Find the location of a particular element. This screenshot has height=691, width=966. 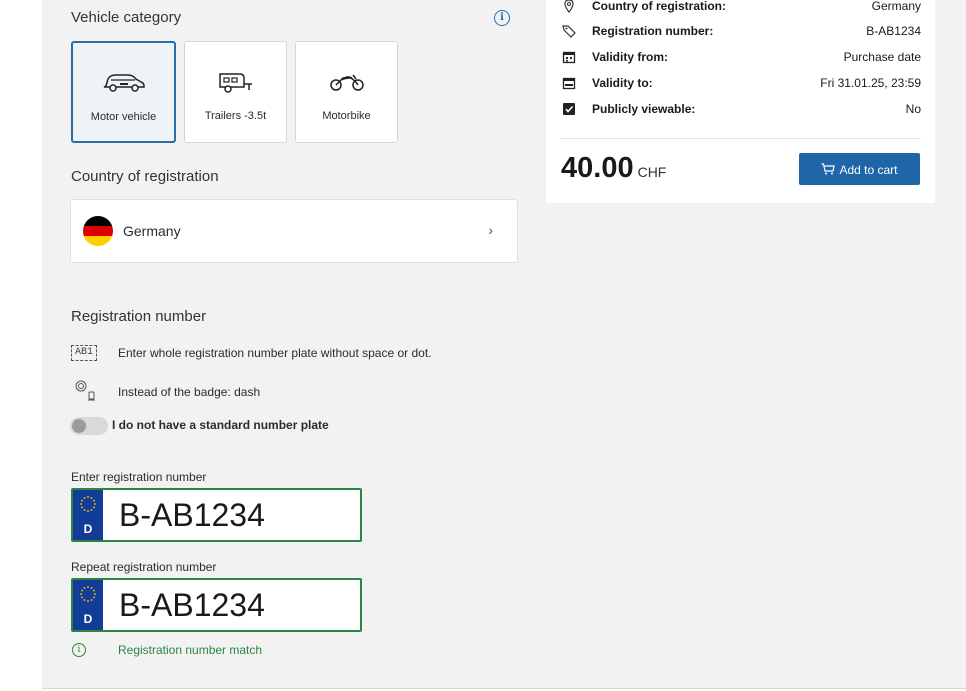

germany-flag-icon is located at coordinates (98, 231).